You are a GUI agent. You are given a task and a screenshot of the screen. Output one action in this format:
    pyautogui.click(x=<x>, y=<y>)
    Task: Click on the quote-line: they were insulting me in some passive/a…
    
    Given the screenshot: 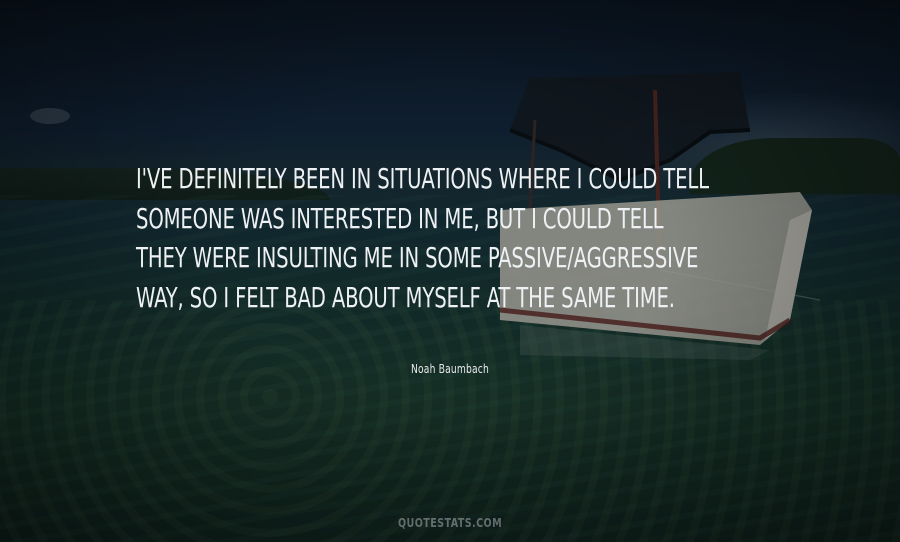 What is the action you would take?
    pyautogui.click(x=417, y=257)
    